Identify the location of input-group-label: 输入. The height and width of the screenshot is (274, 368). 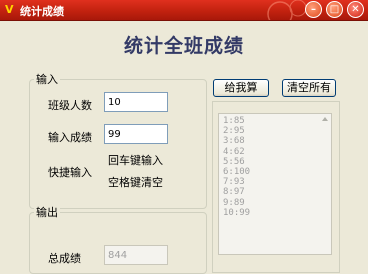
(47, 79).